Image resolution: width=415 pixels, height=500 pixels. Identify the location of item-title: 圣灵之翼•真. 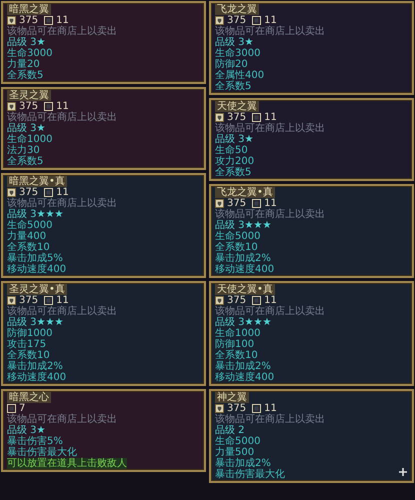
(37, 289).